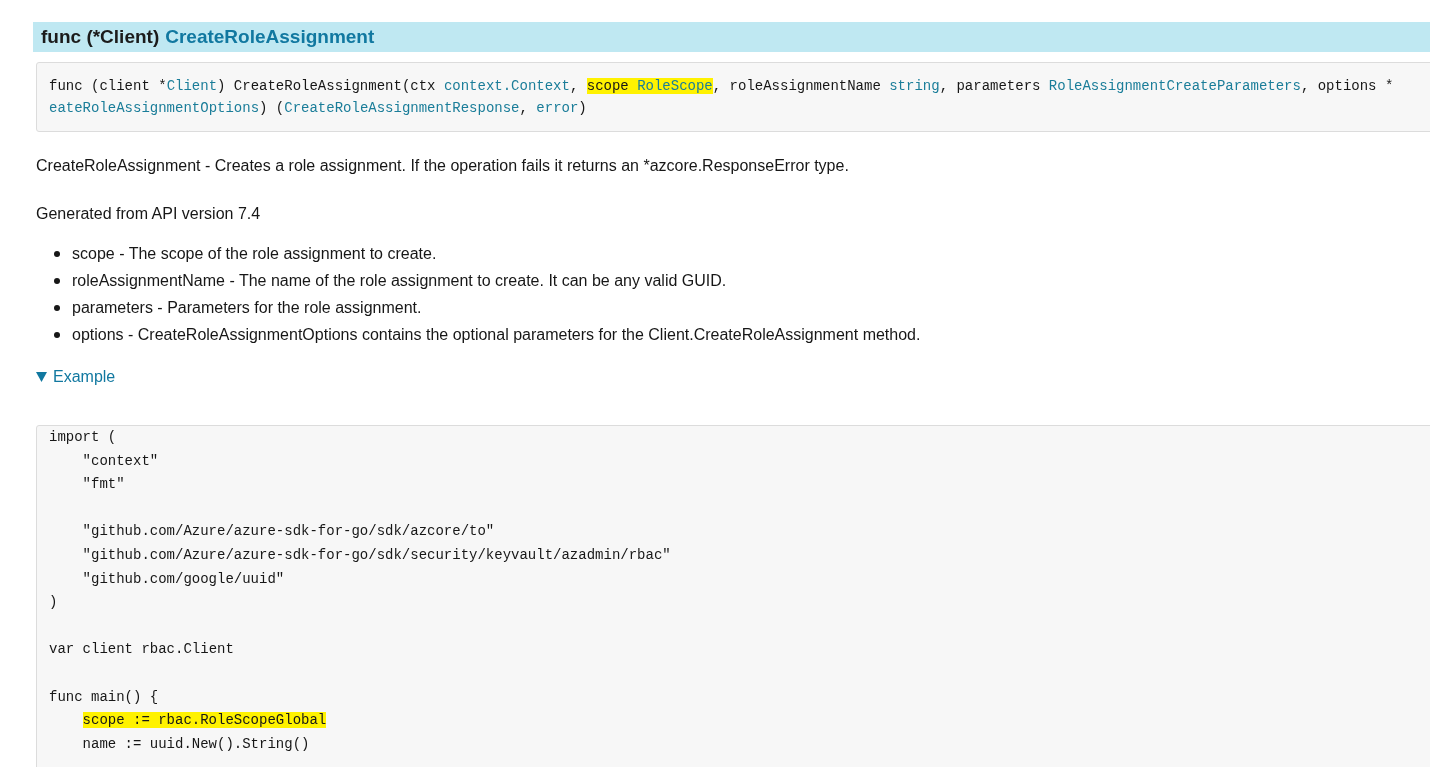 The height and width of the screenshot is (767, 1430). Describe the element at coordinates (192, 86) in the screenshot. I see `code-text: Client` at that location.